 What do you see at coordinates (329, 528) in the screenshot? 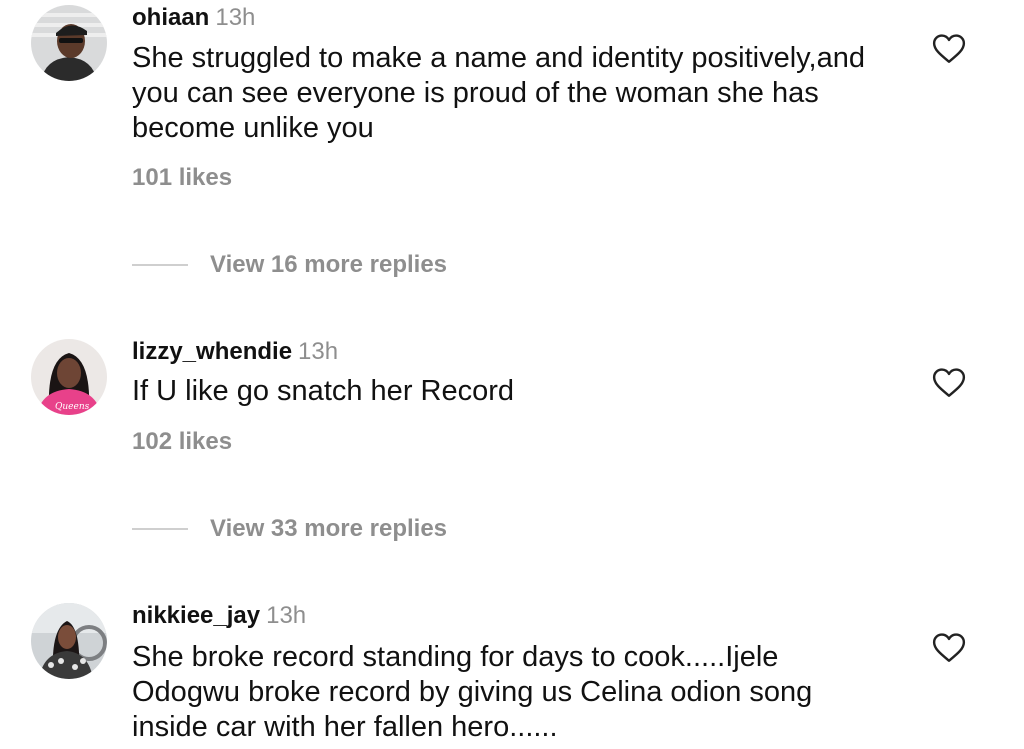
I see `view-replies-label: View 33 more replies` at bounding box center [329, 528].